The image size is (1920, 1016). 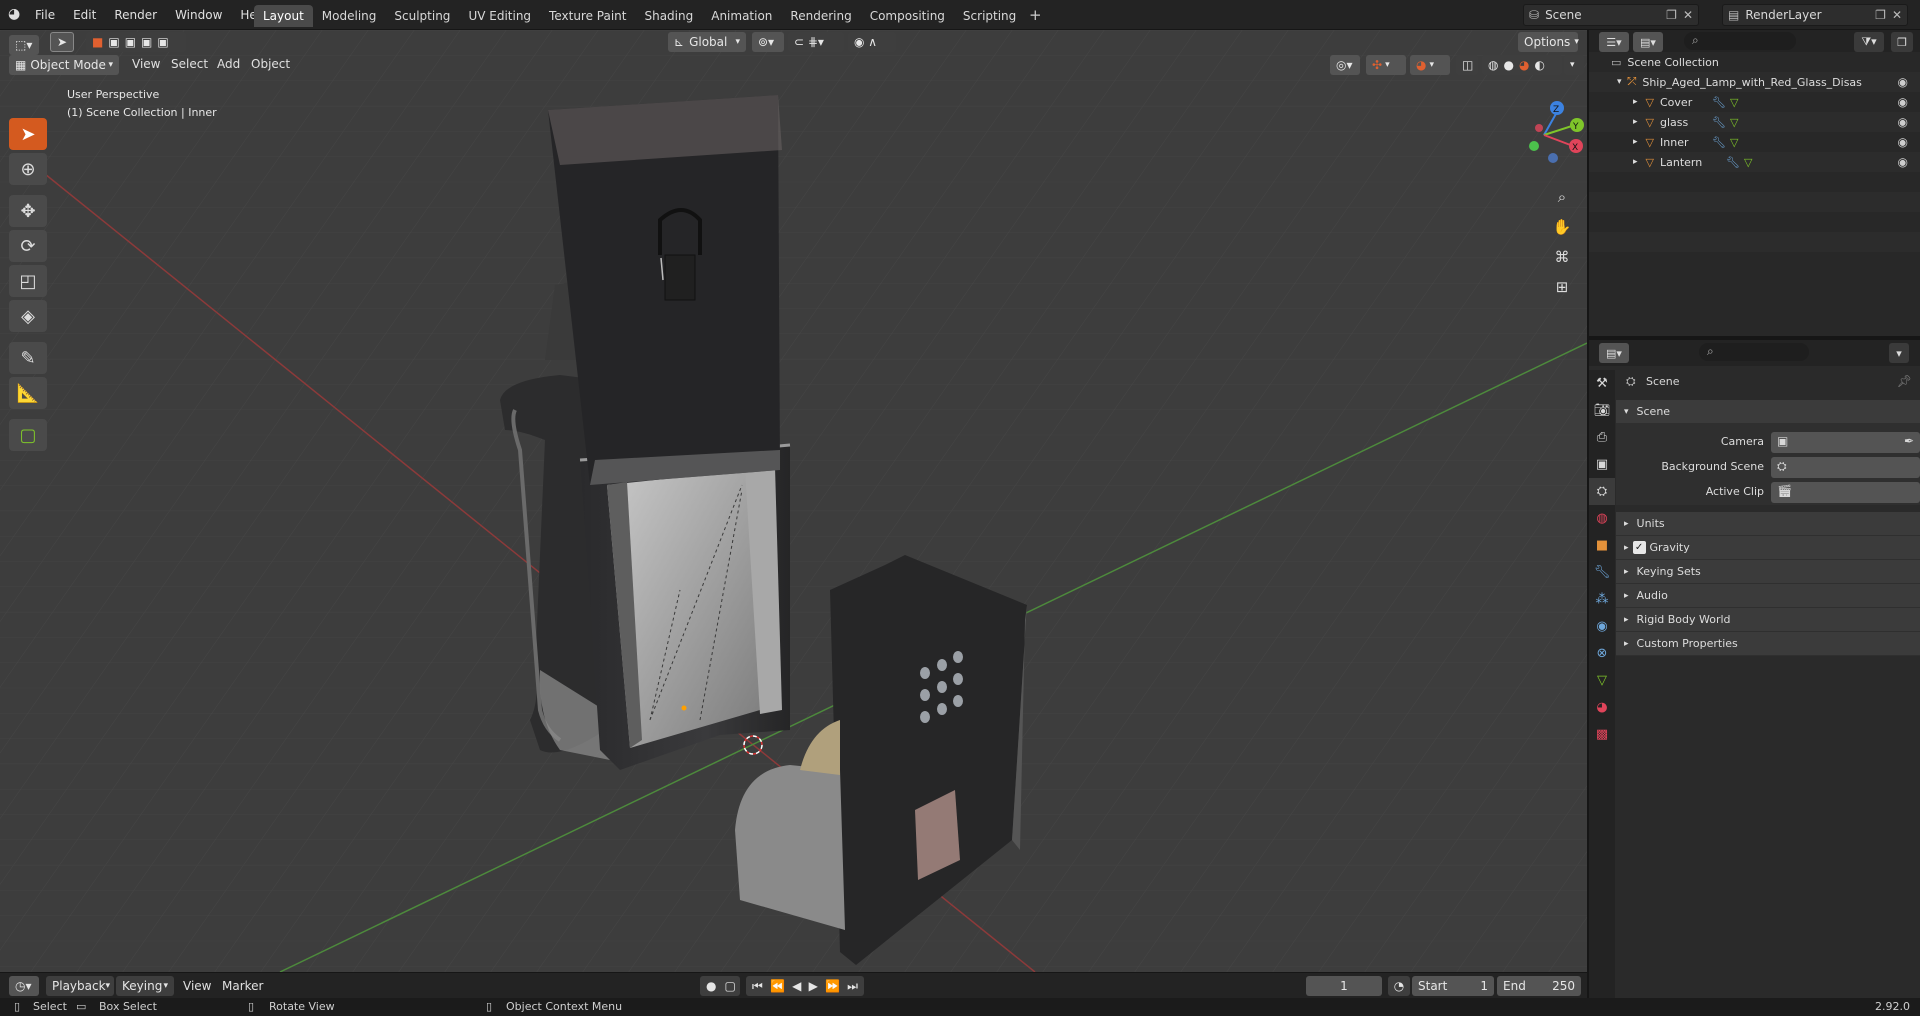 What do you see at coordinates (1754, 352) in the screenshot?
I see `properties-search-input: ⌕` at bounding box center [1754, 352].